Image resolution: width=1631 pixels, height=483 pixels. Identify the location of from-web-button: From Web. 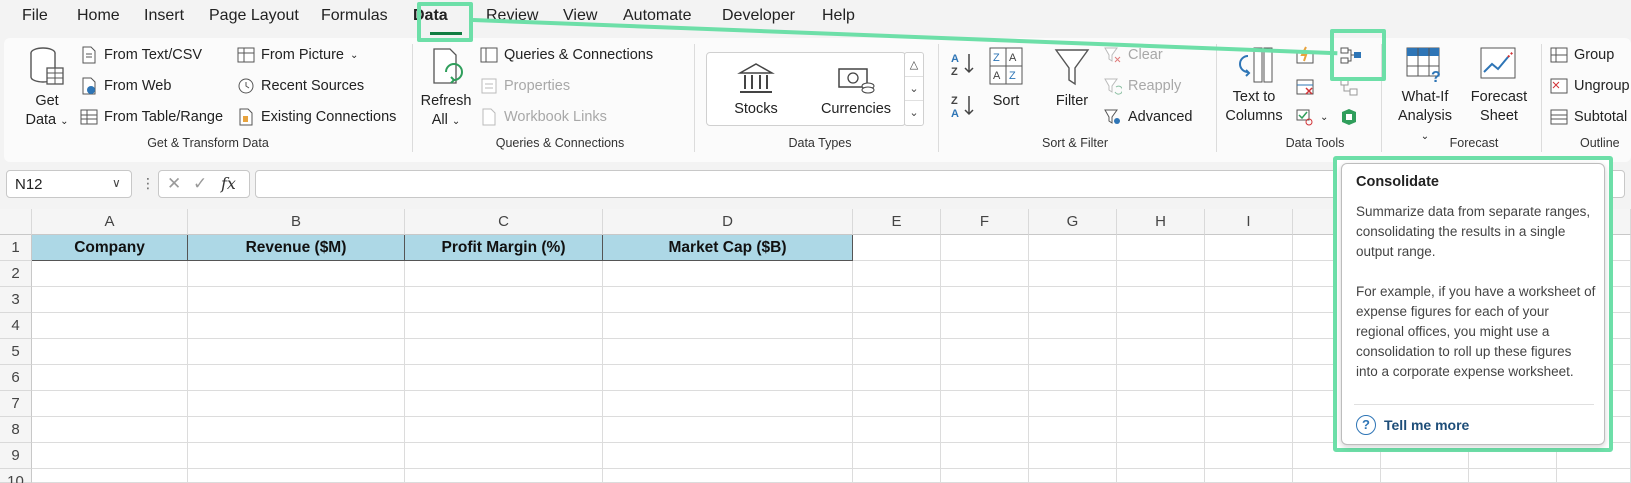
(125, 86).